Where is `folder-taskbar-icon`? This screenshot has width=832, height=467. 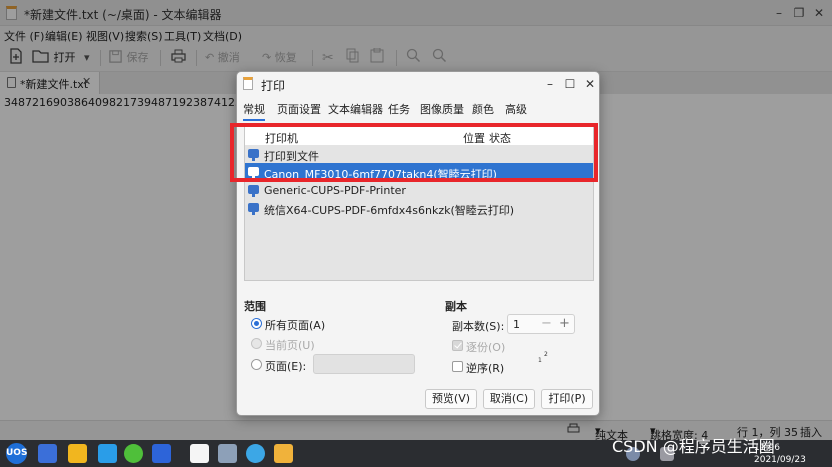 folder-taskbar-icon is located at coordinates (283, 453).